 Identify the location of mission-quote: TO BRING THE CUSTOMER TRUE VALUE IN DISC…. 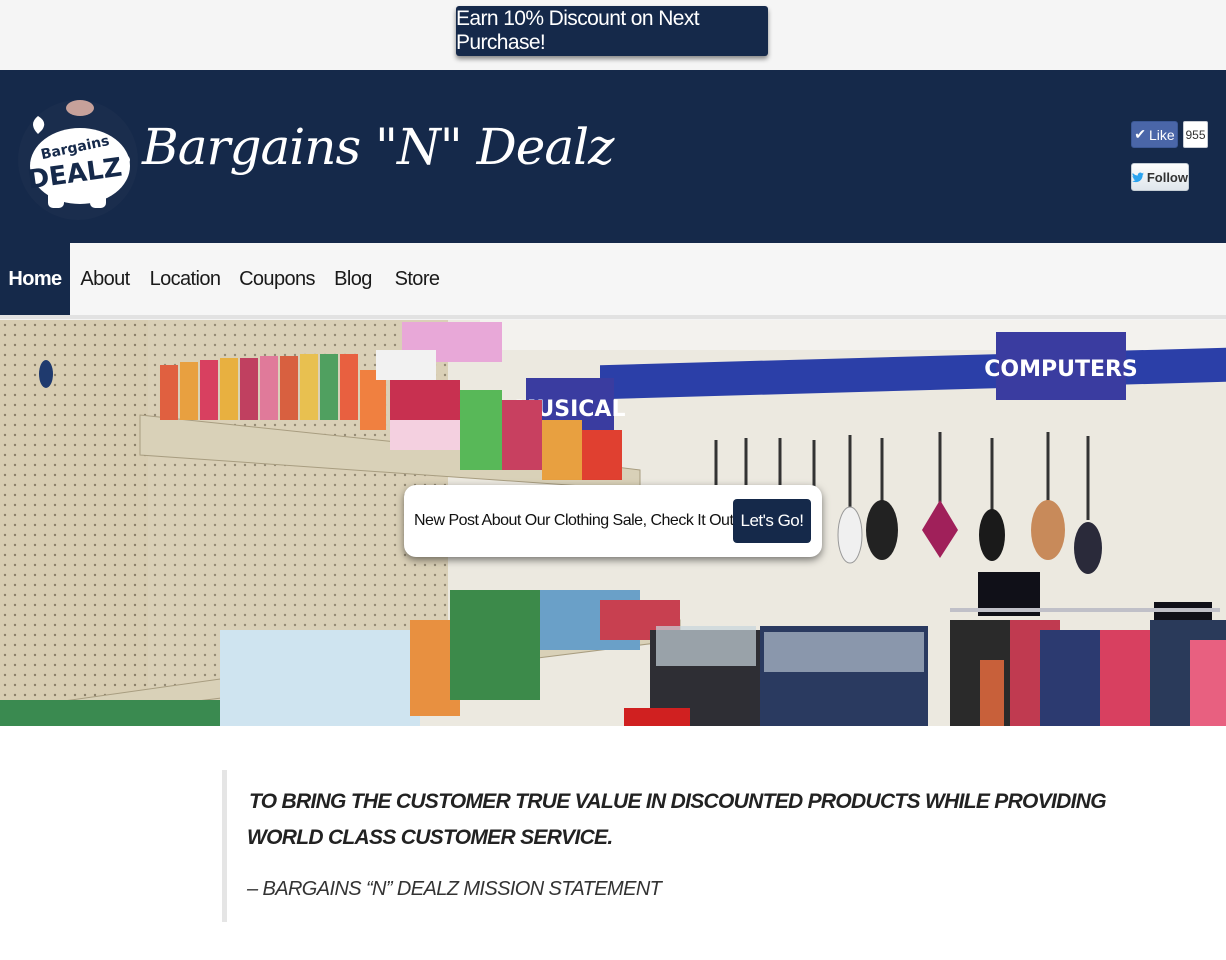
(664, 846).